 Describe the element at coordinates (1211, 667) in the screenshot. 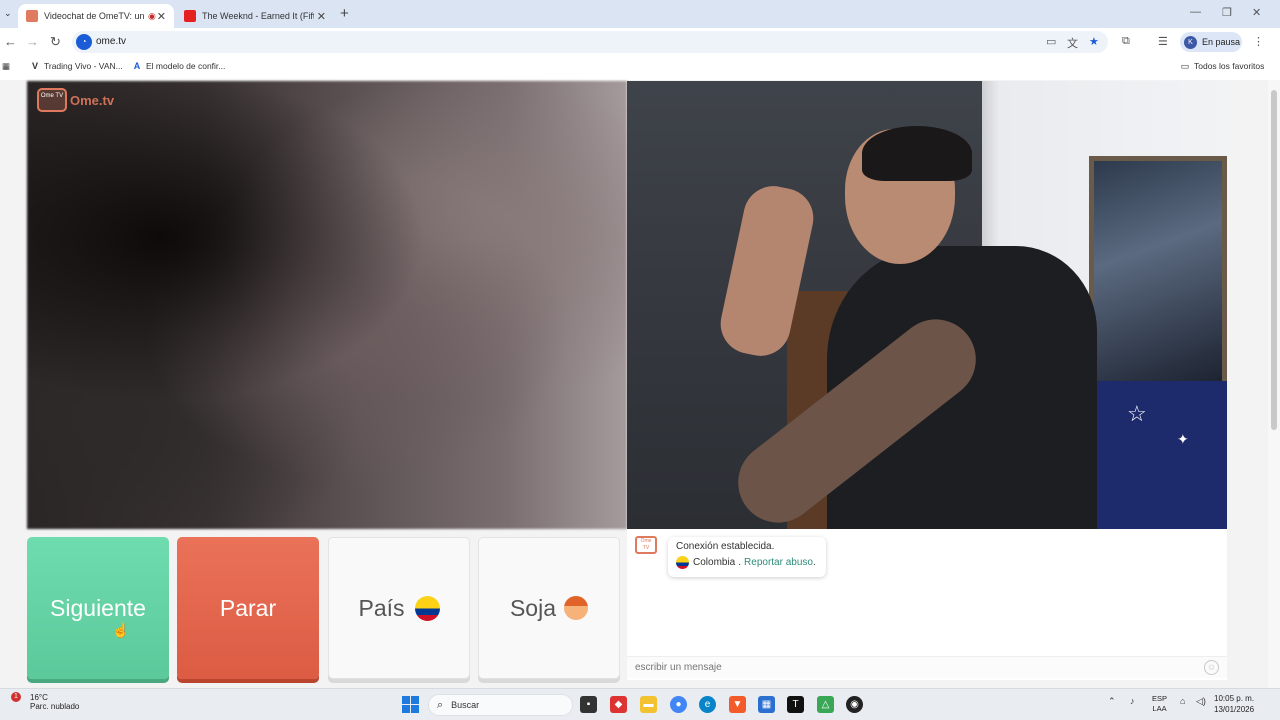

I see `emoji-icon: ☺` at that location.